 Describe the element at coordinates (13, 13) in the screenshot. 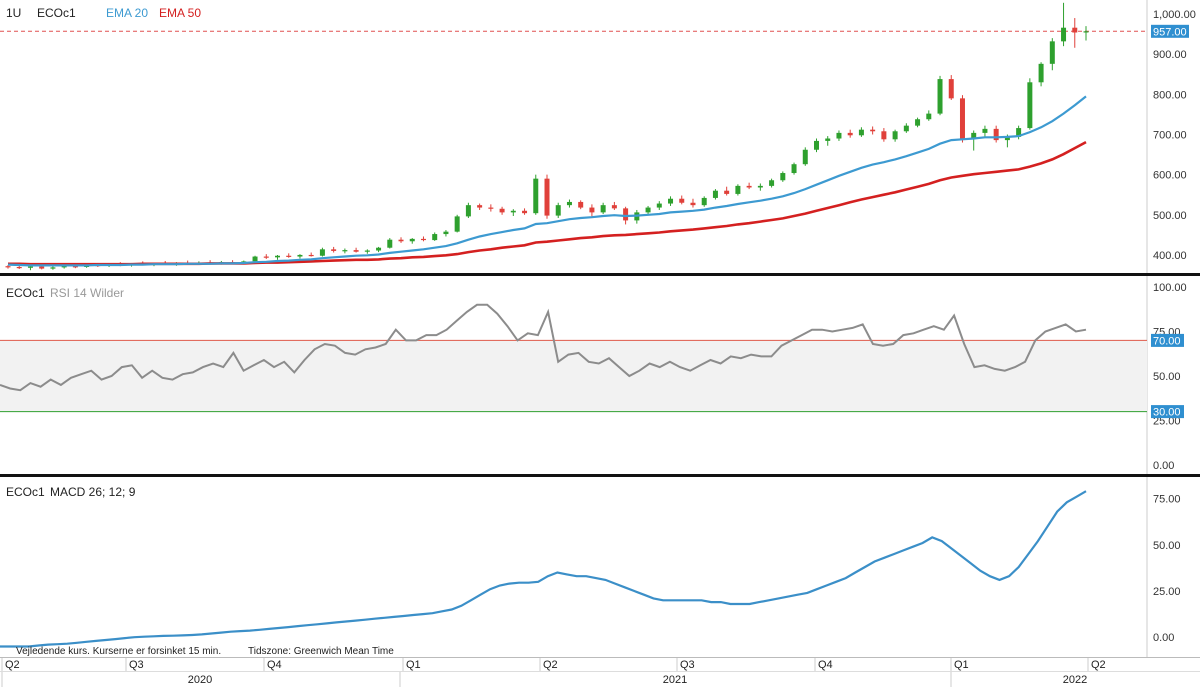

I see `interval-label: 1U` at that location.